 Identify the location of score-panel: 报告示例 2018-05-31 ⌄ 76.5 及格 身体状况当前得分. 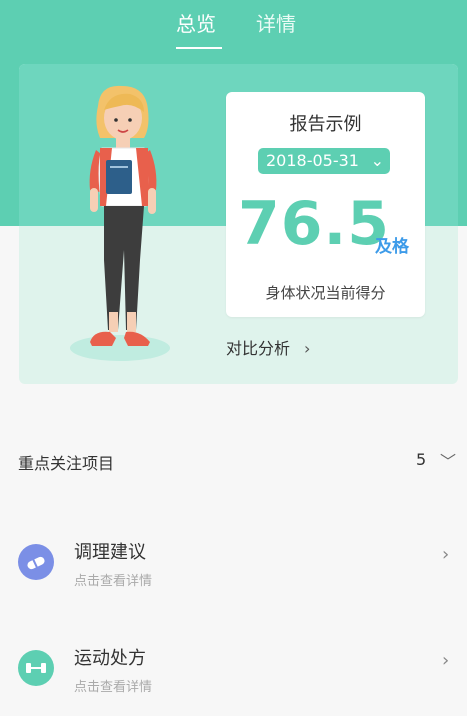
(325, 204).